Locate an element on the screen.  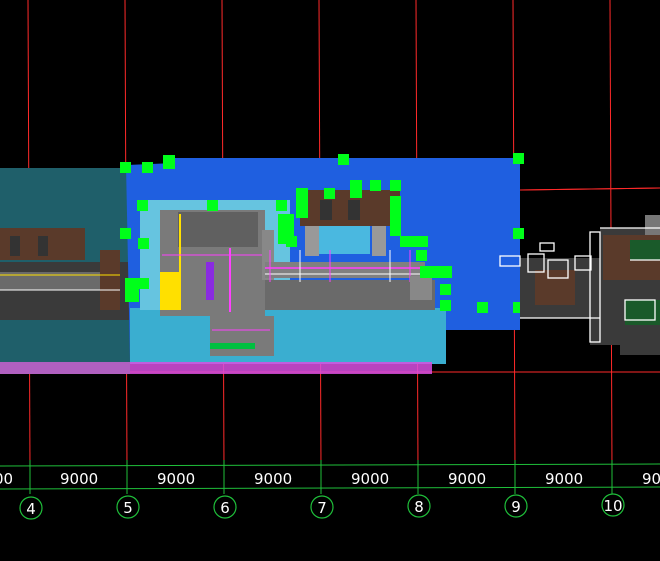
axis-label-7: 7 is located at coordinates (322, 508).